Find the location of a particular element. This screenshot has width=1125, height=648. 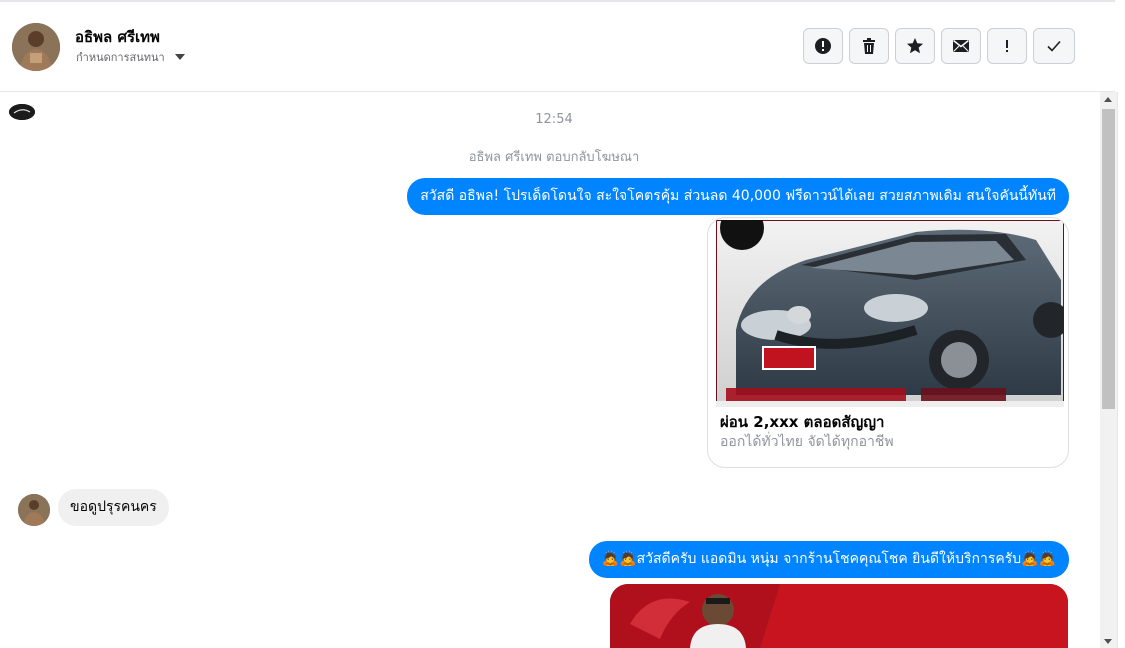

scroll-thumb is located at coordinates (1108, 259).